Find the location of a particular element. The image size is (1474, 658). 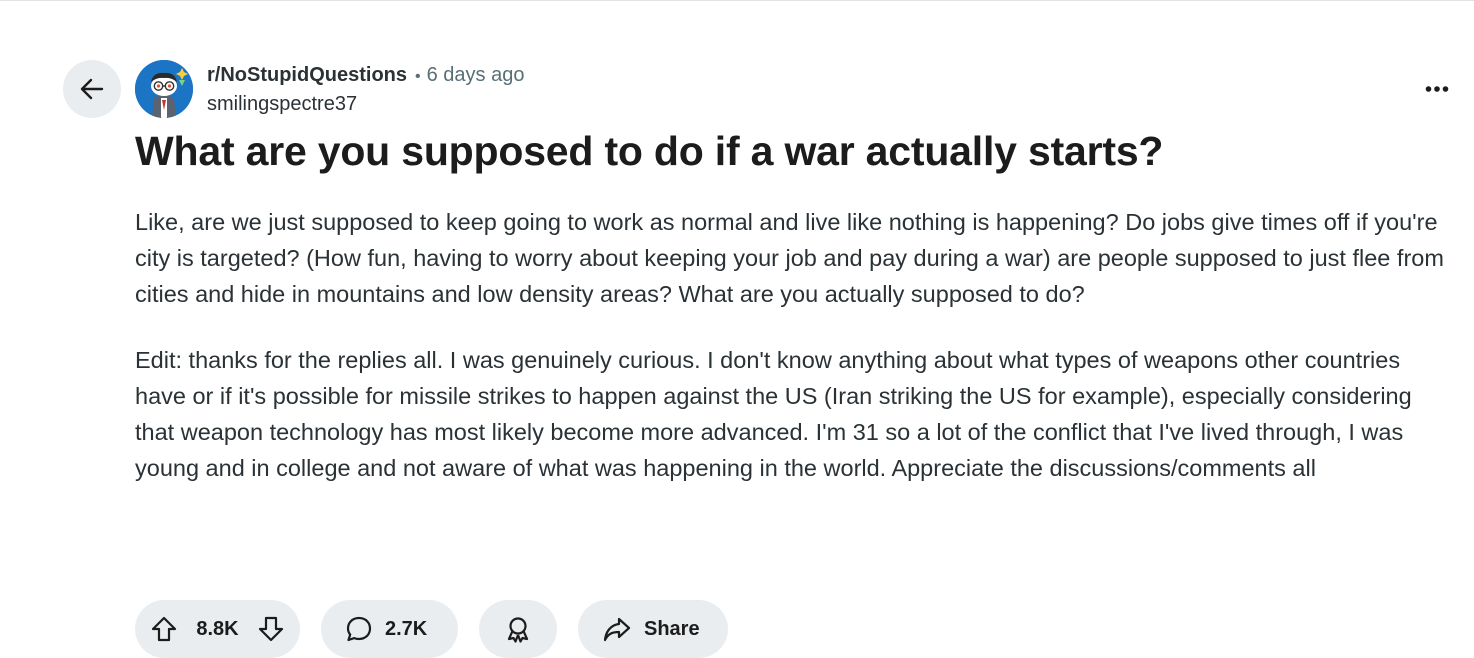

vote-control: 8.8K is located at coordinates (217, 629).